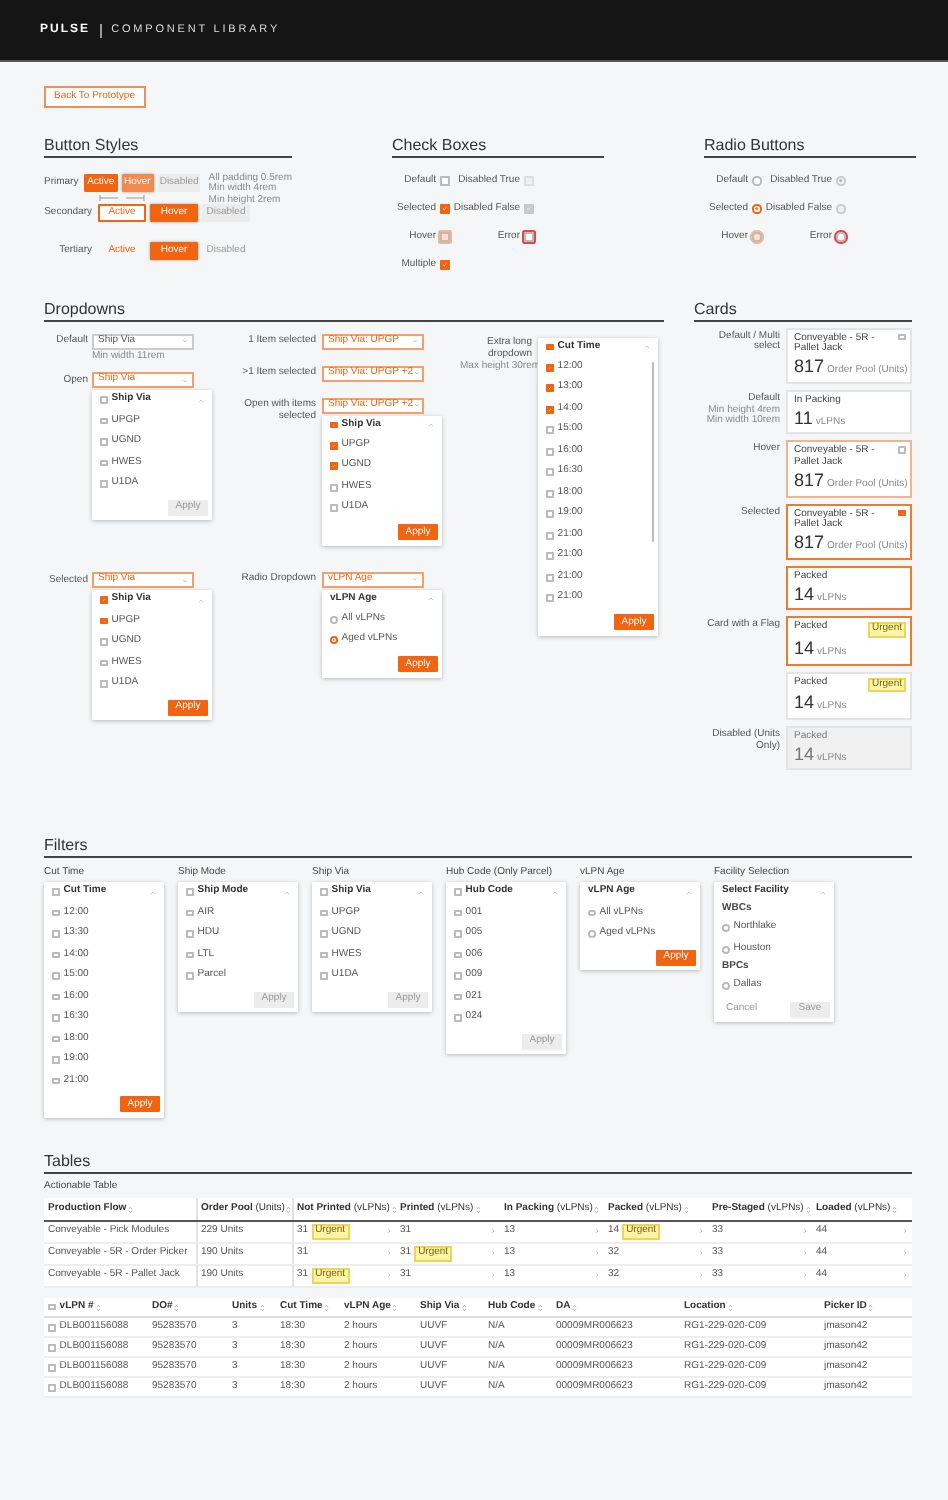 The height and width of the screenshot is (1500, 948). Describe the element at coordinates (652, 451) in the screenshot. I see `scrollbar` at that location.